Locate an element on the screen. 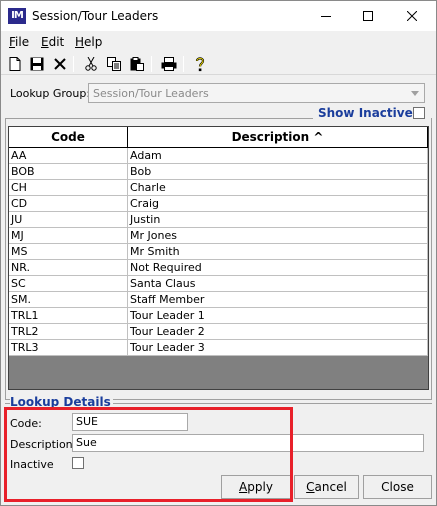 The width and height of the screenshot is (437, 506). column-header-description: Description ^ is located at coordinates (278, 137).